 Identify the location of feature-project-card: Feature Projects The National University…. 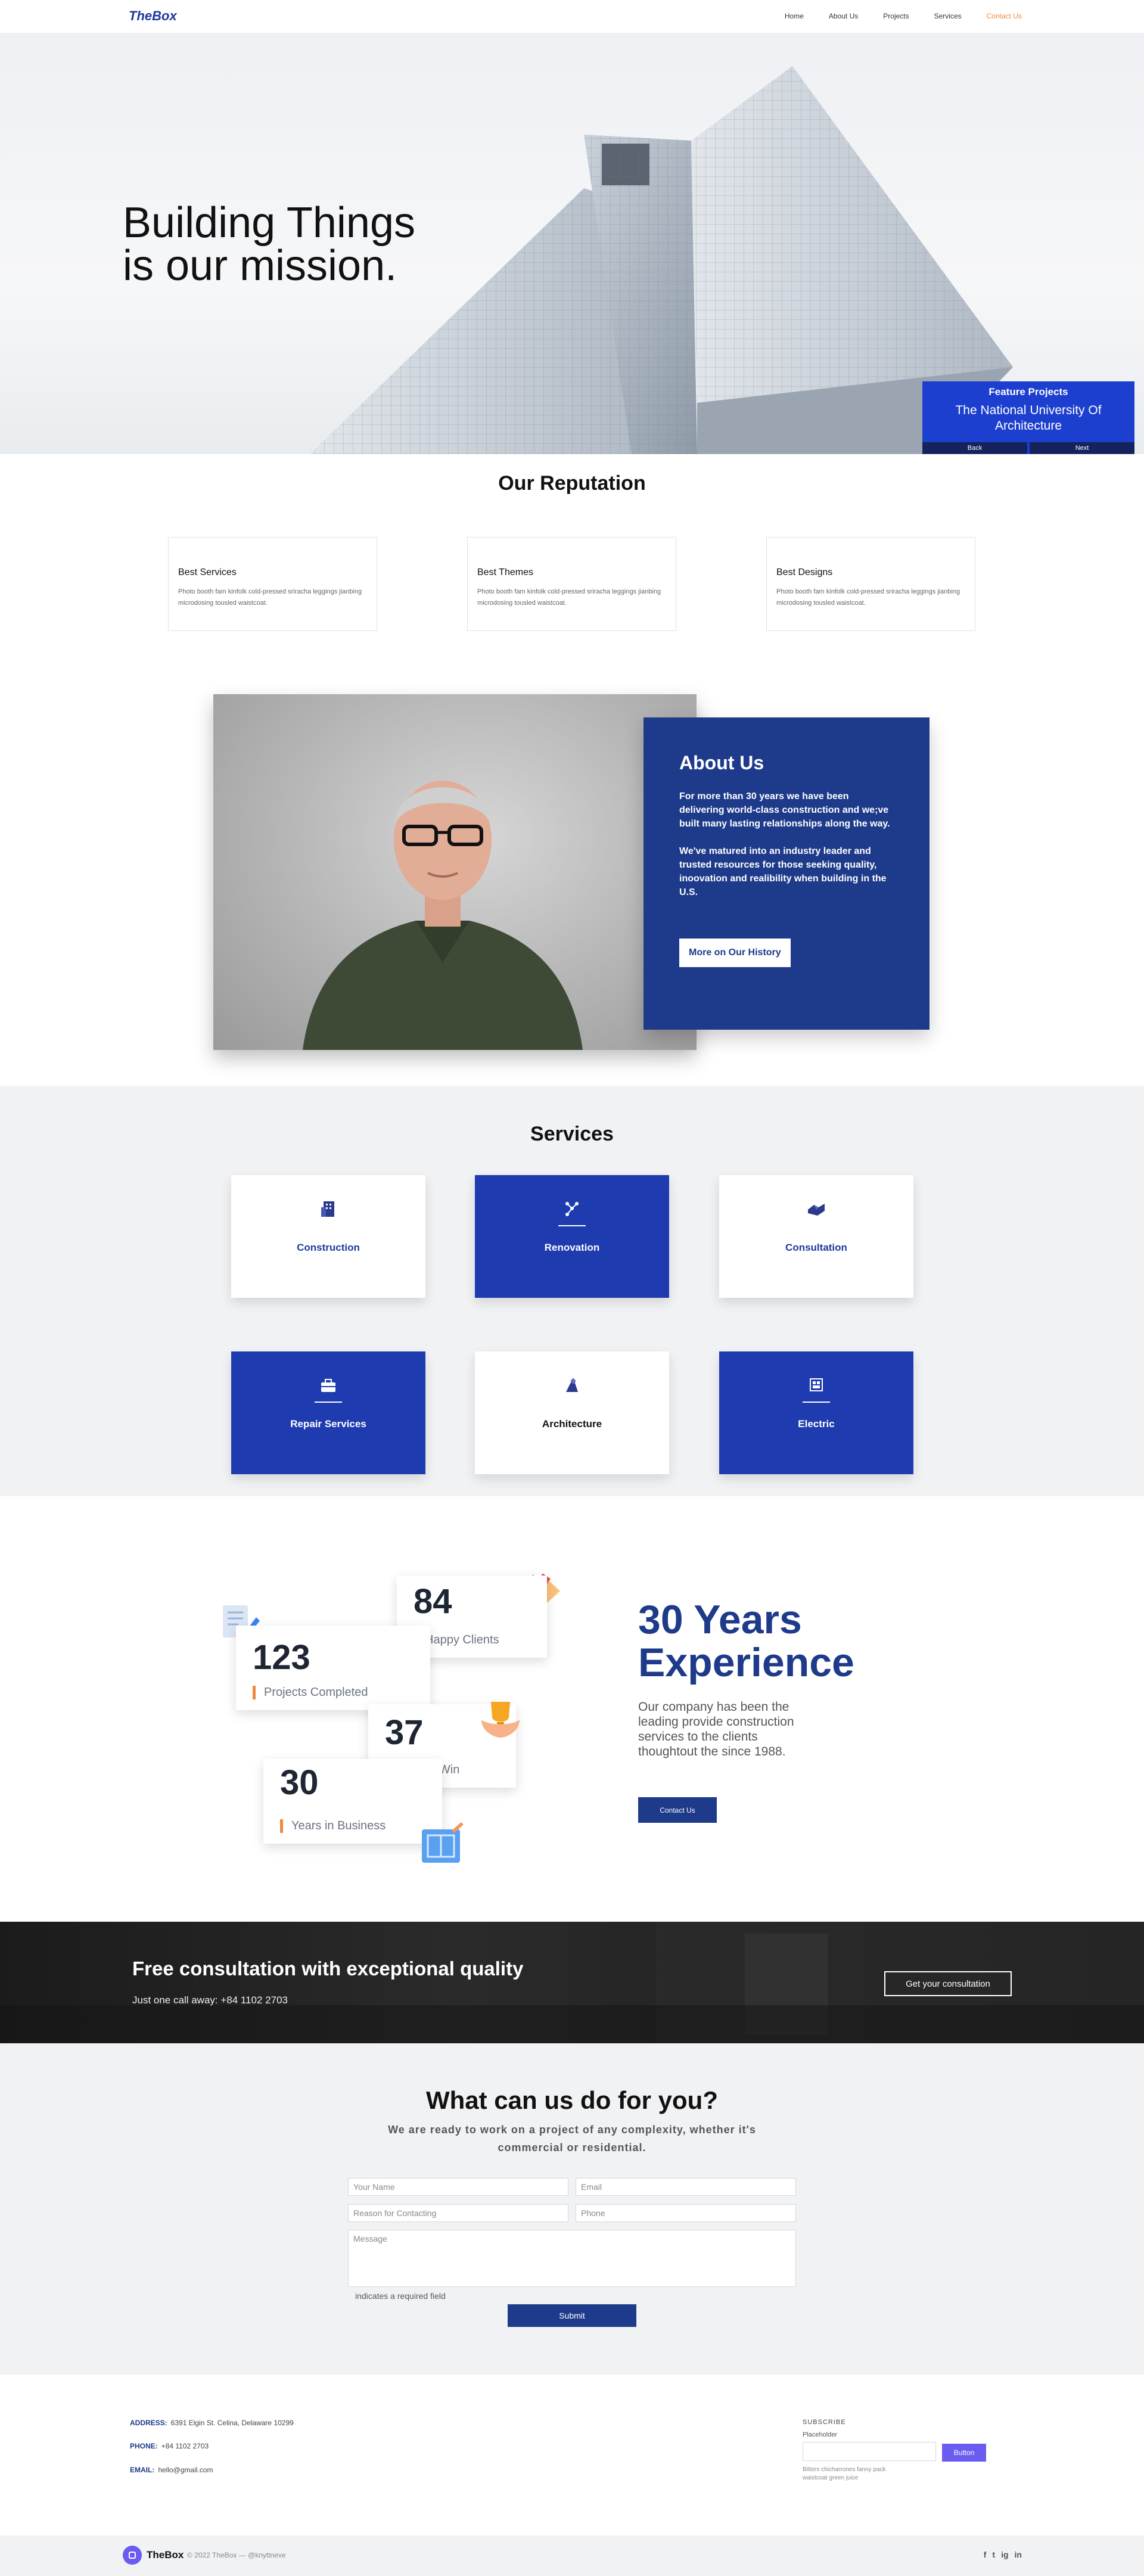
(1028, 418).